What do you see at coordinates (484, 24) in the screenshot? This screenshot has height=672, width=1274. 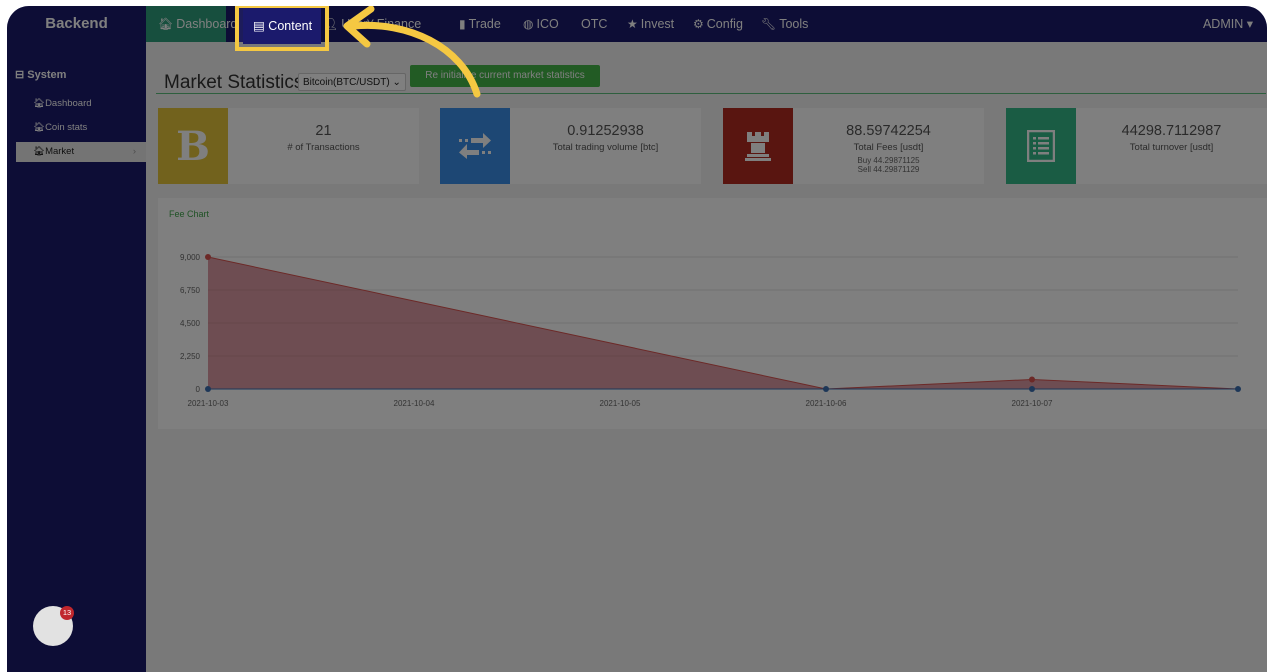 I see `nav-trade-label: Trade` at bounding box center [484, 24].